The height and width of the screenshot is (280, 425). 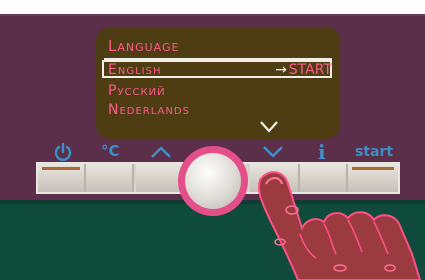 What do you see at coordinates (213, 181) in the screenshot?
I see `selector-knob` at bounding box center [213, 181].